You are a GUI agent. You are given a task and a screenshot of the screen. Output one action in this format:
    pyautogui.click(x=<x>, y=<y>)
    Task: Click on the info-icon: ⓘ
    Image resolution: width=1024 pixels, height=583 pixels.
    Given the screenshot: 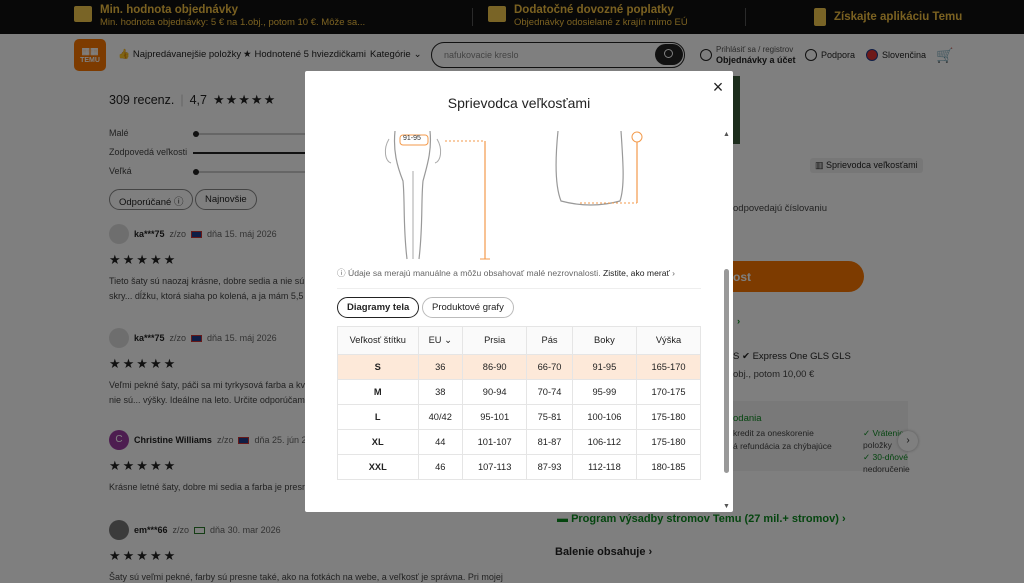 What is the action you would take?
    pyautogui.click(x=341, y=273)
    